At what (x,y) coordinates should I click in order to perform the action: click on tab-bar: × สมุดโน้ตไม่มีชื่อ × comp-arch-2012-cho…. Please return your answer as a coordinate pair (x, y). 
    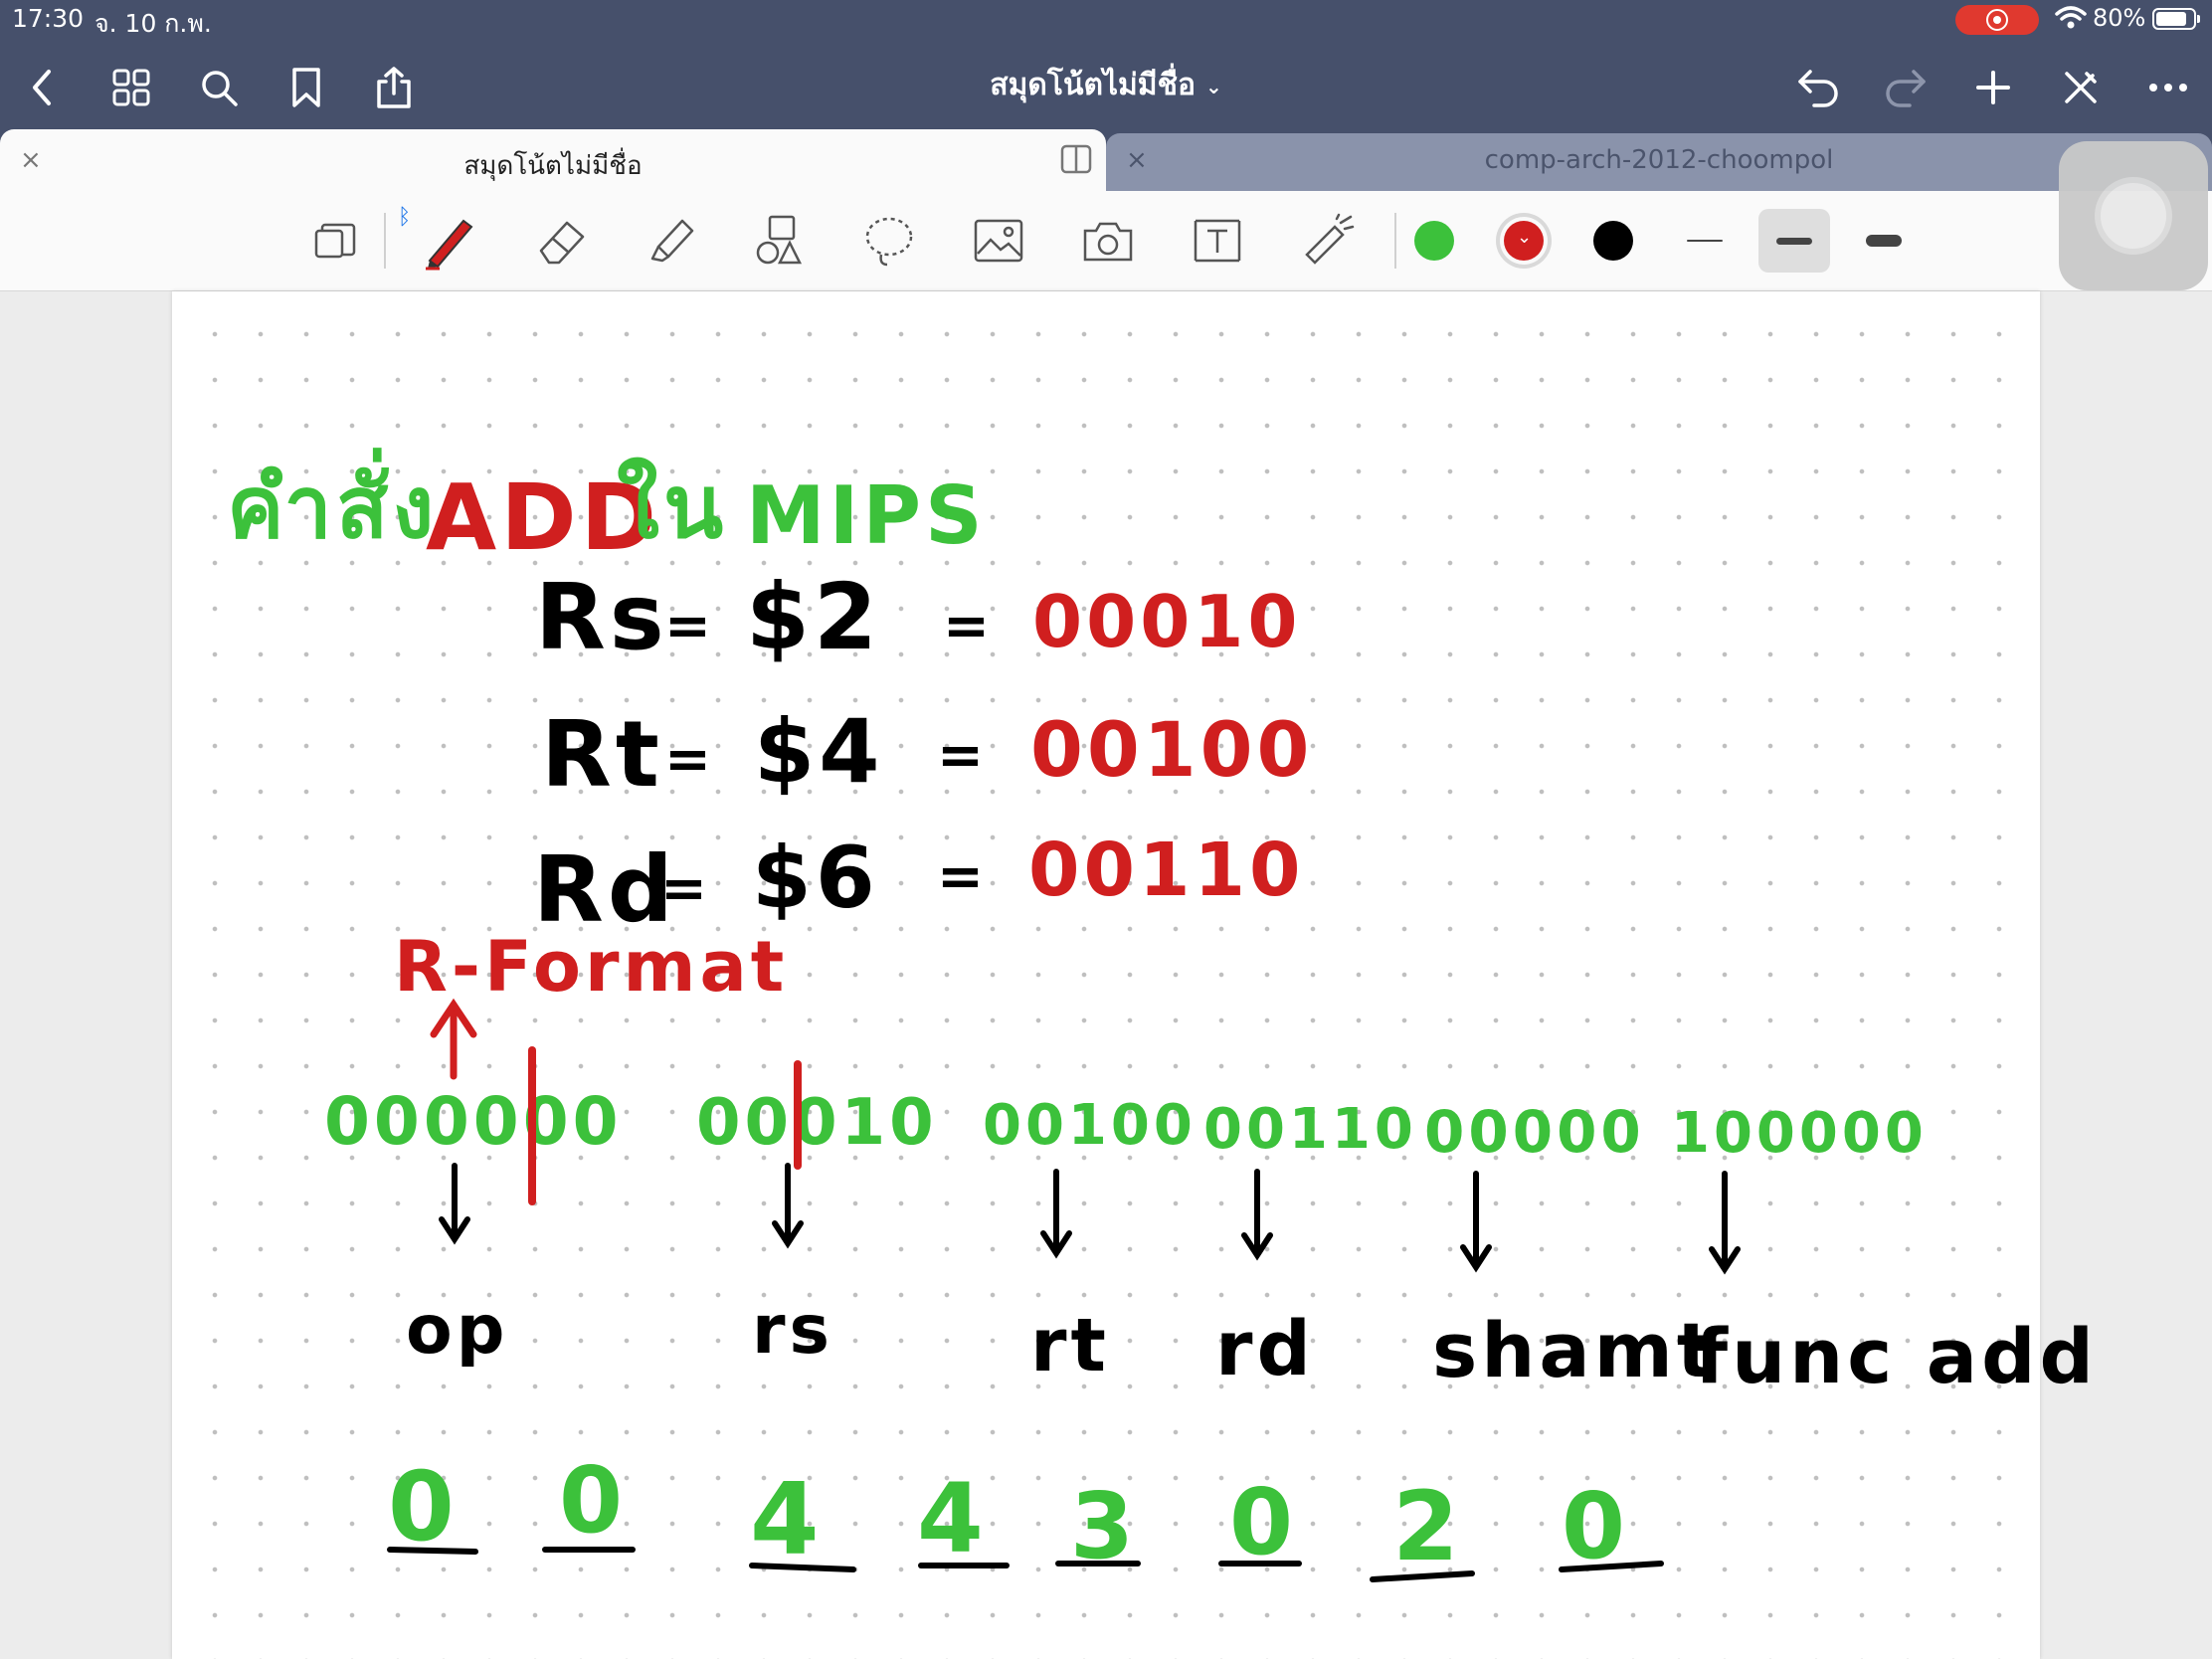
    Looking at the image, I should click on (1106, 160).